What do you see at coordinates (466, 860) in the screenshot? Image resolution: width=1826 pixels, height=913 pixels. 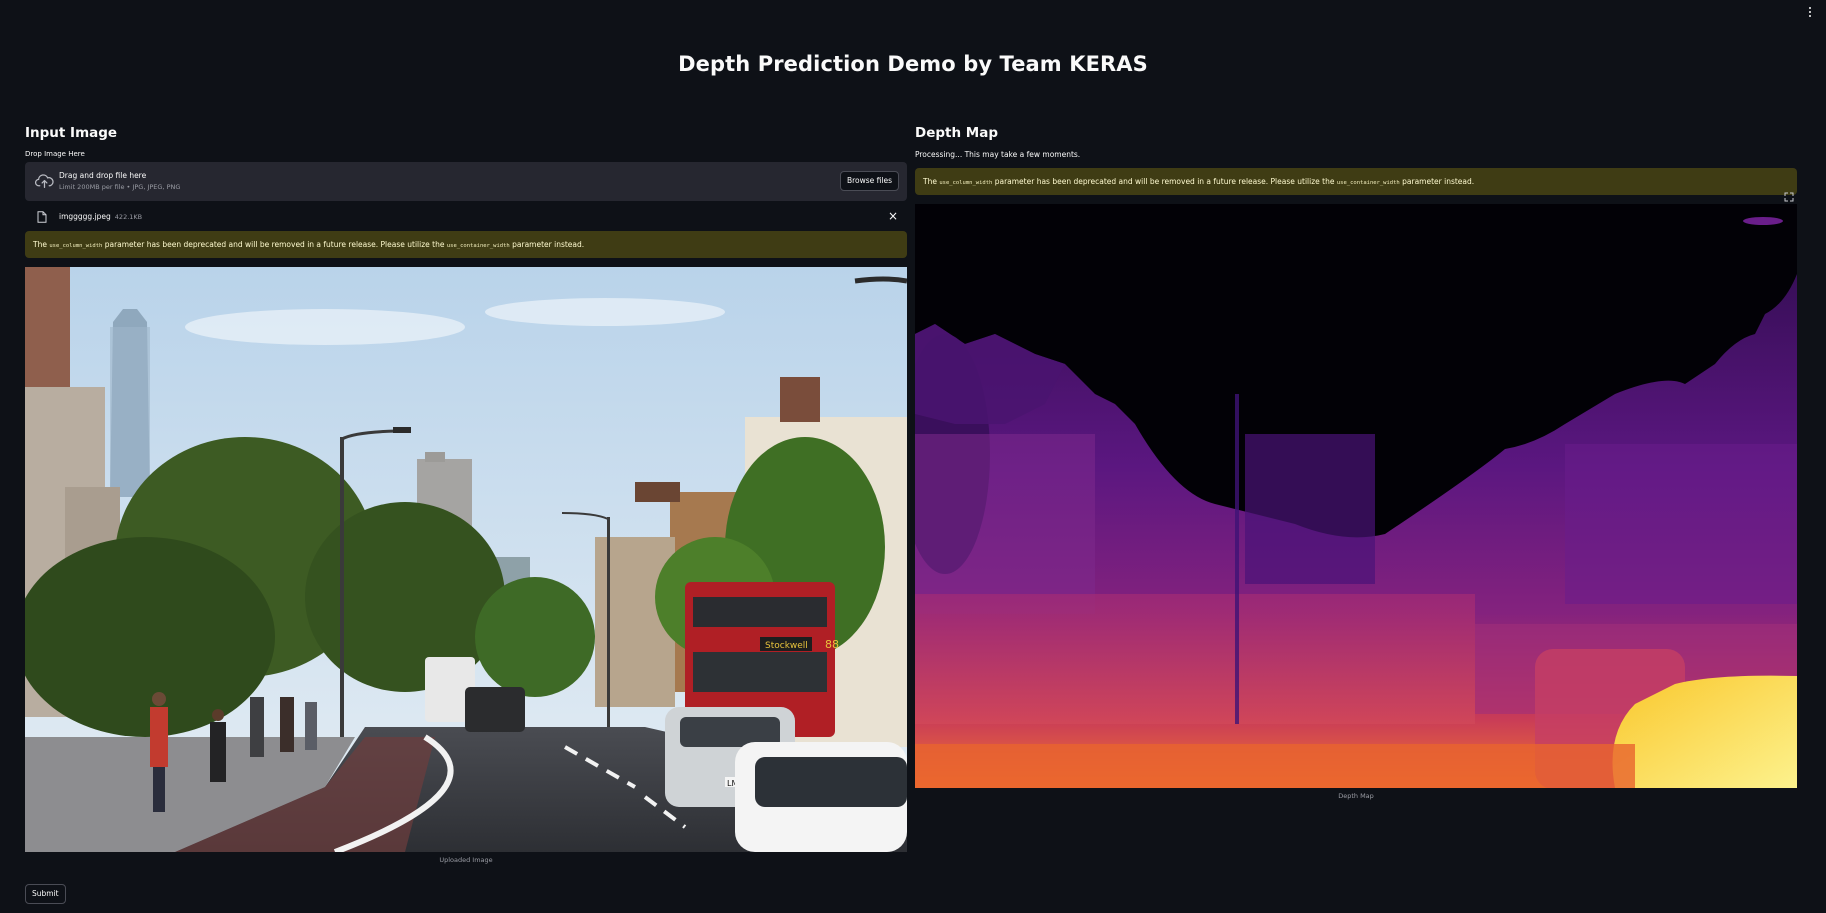 I see `uploaded-image-caption: Uploaded Image` at bounding box center [466, 860].